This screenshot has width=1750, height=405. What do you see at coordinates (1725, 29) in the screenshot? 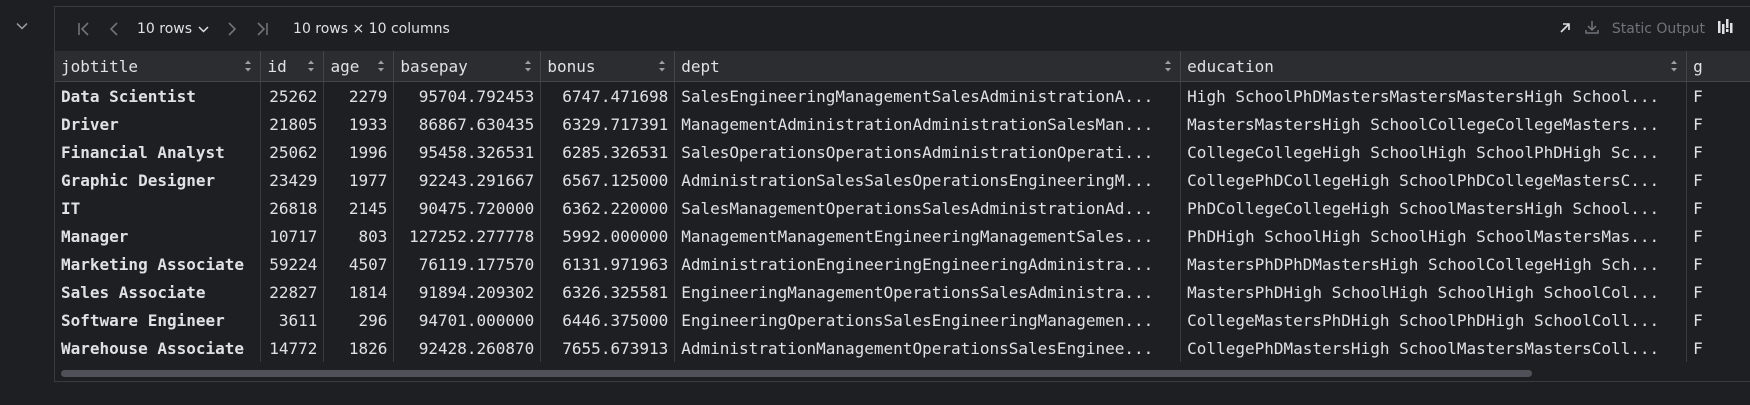
I see `chart-icon` at bounding box center [1725, 29].